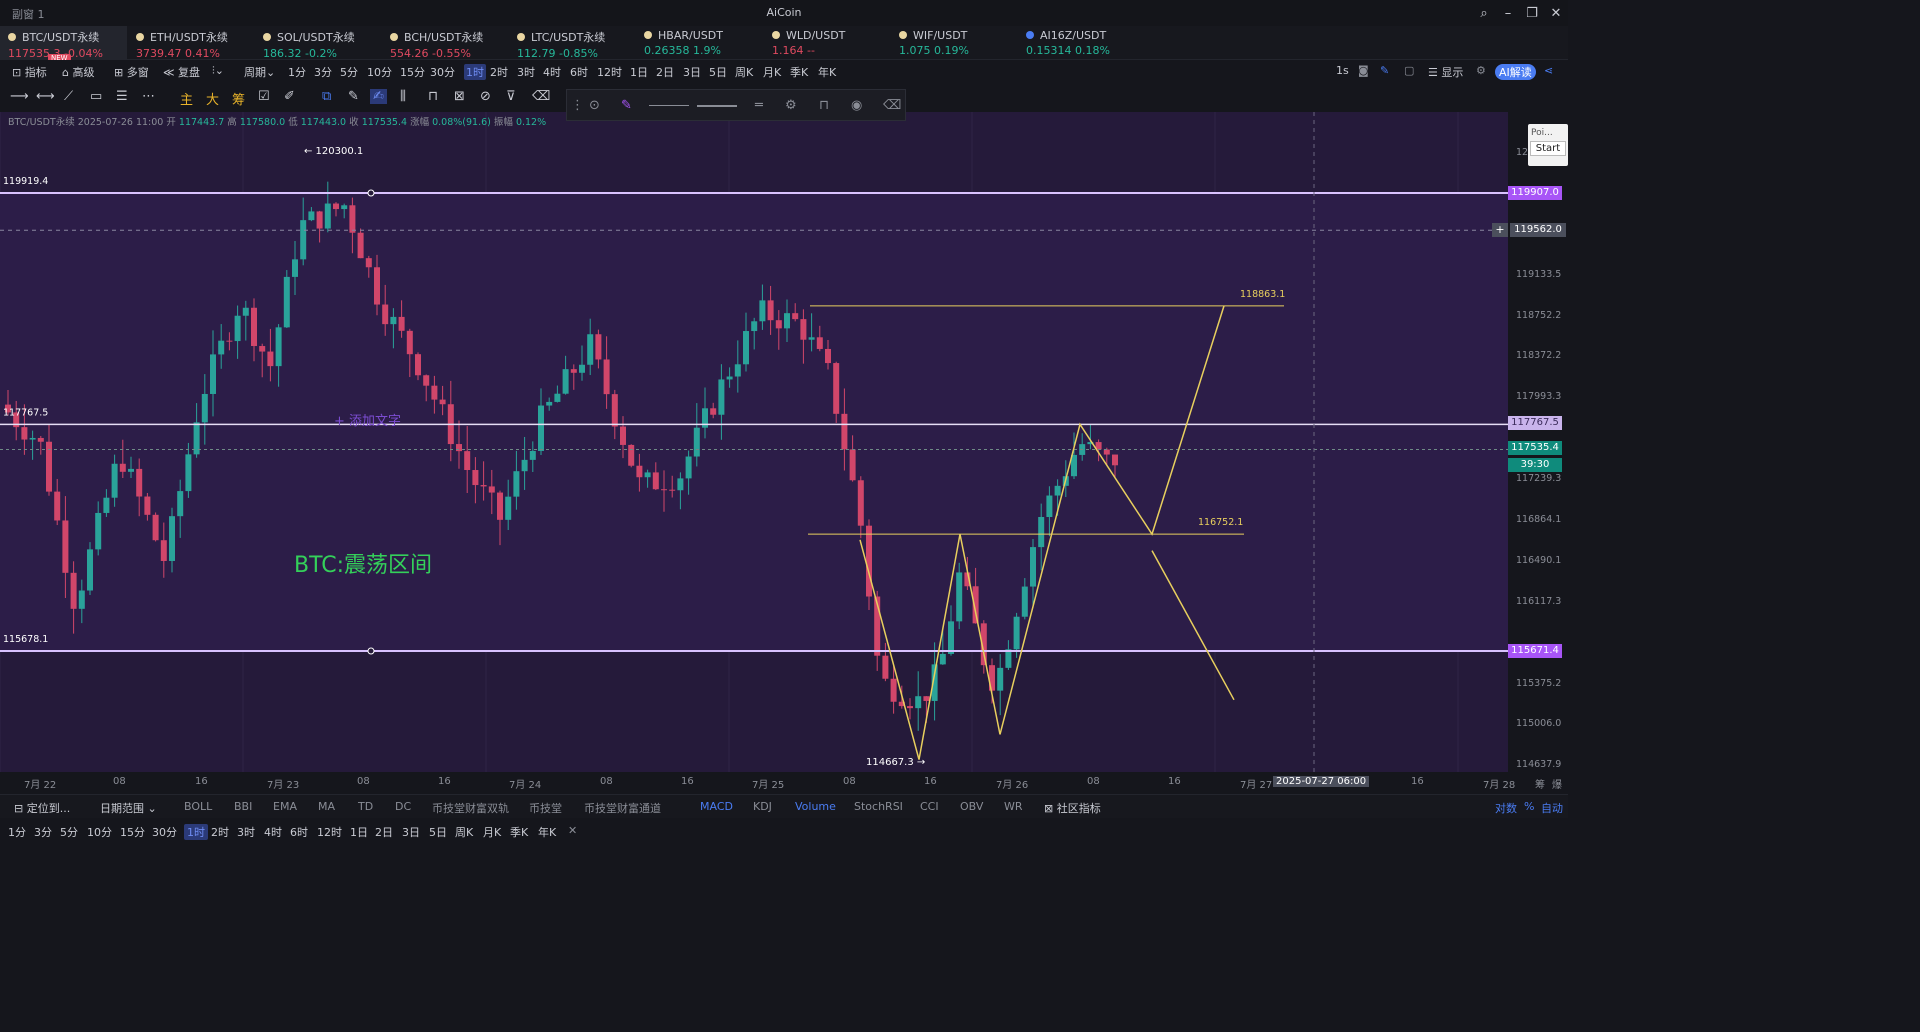 This screenshot has width=1920, height=1032. Describe the element at coordinates (572, 43) in the screenshot. I see `ticker-tab: LTC/USDT永续 112.79 -0.85%` at that location.